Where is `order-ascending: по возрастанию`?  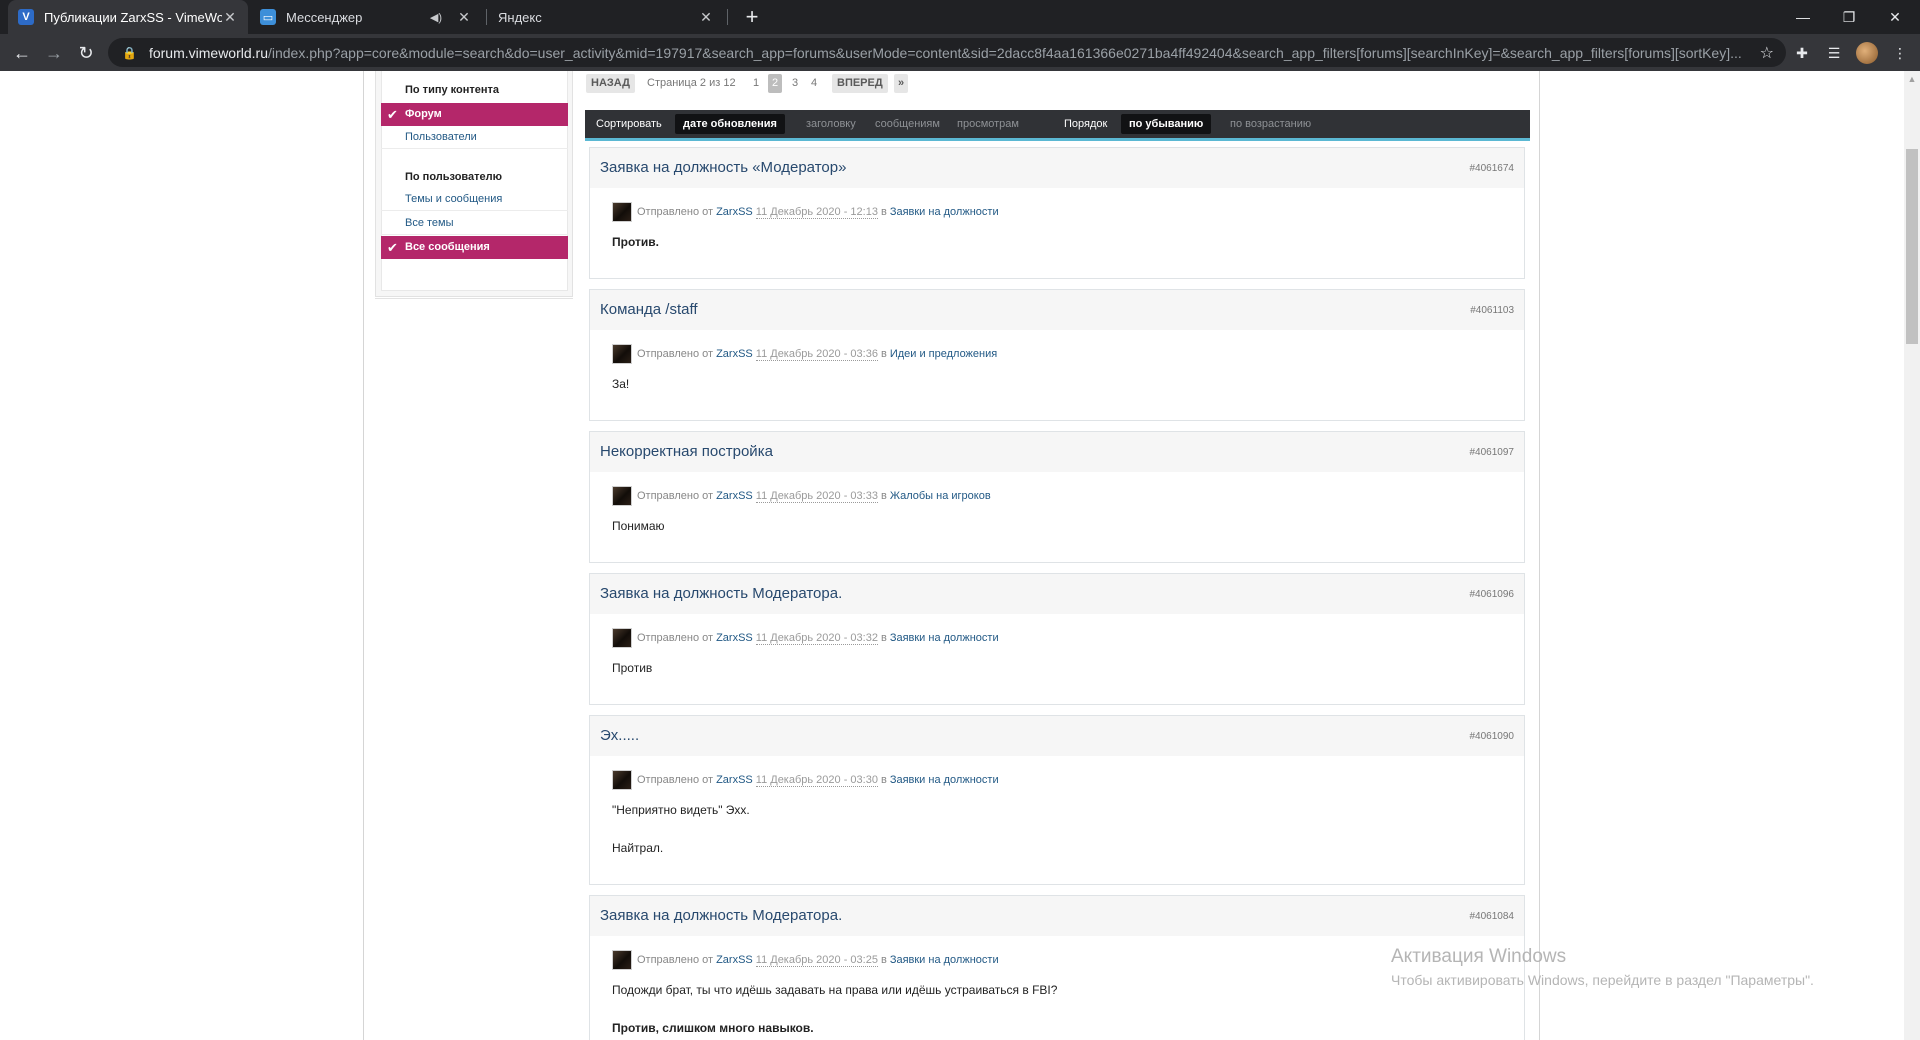
order-ascending: по возрастанию is located at coordinates (1270, 124).